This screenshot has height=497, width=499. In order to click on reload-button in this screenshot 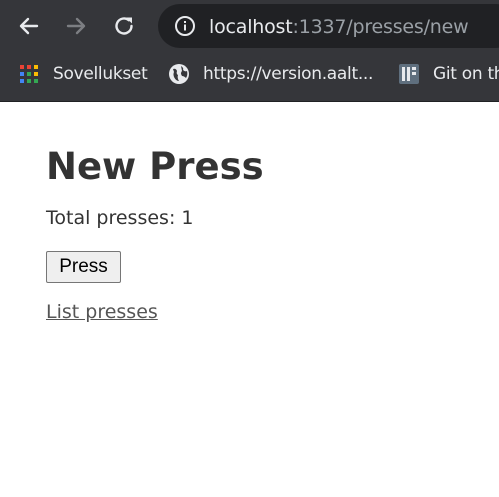, I will do `click(124, 26)`.